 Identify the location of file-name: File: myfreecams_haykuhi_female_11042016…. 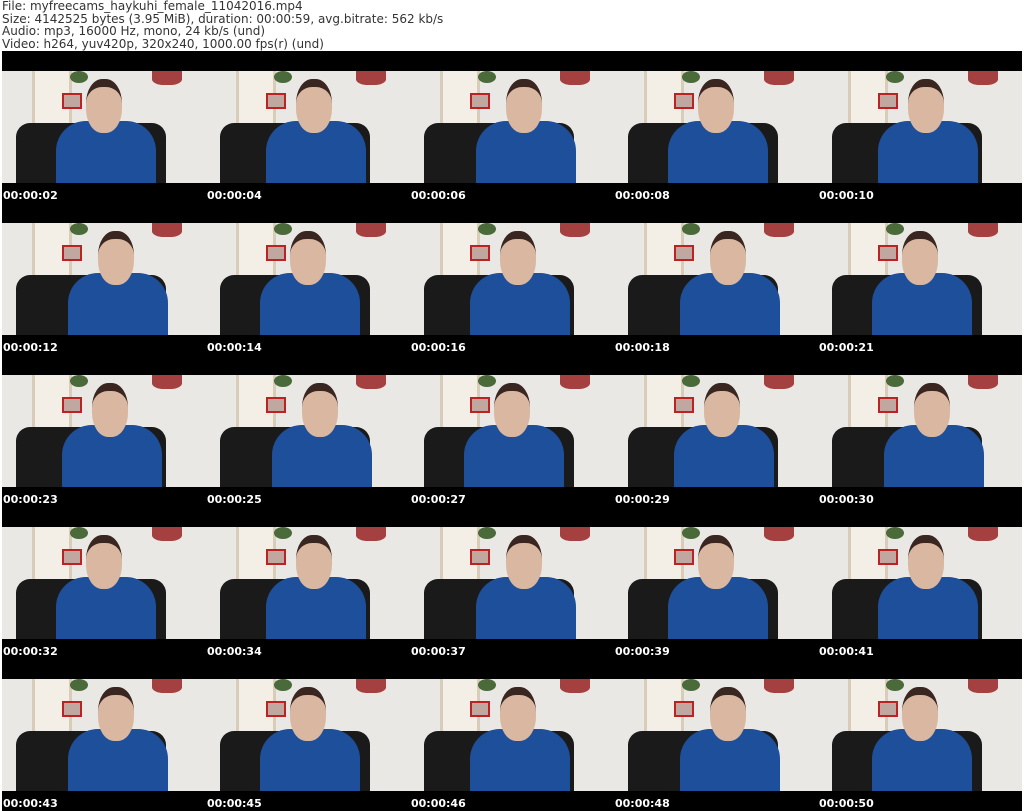
(152, 6).